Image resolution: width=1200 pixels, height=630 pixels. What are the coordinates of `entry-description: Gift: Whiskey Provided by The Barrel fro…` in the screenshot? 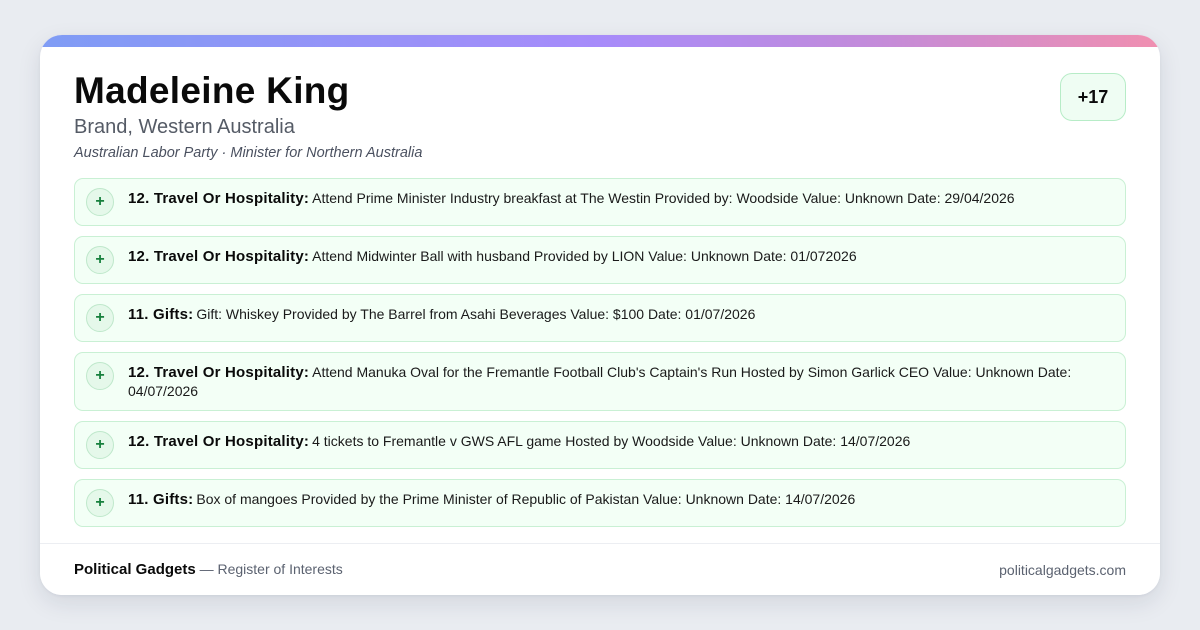 It's located at (476, 314).